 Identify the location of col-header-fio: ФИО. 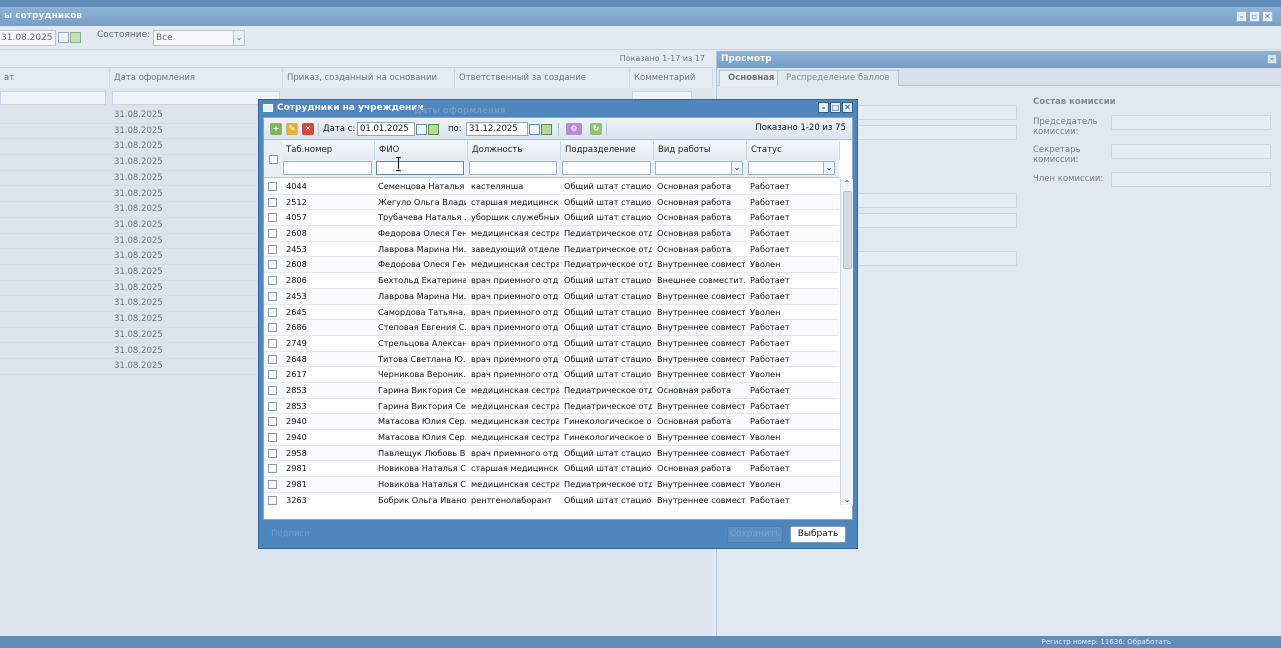
(421, 150).